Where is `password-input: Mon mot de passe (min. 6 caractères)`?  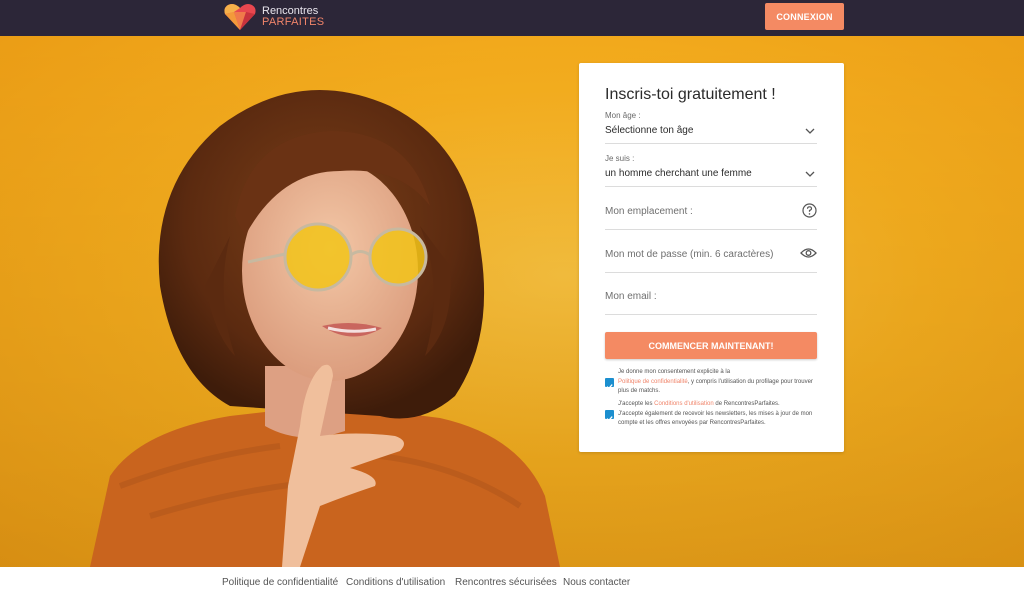 password-input: Mon mot de passe (min. 6 caractères) is located at coordinates (711, 260).